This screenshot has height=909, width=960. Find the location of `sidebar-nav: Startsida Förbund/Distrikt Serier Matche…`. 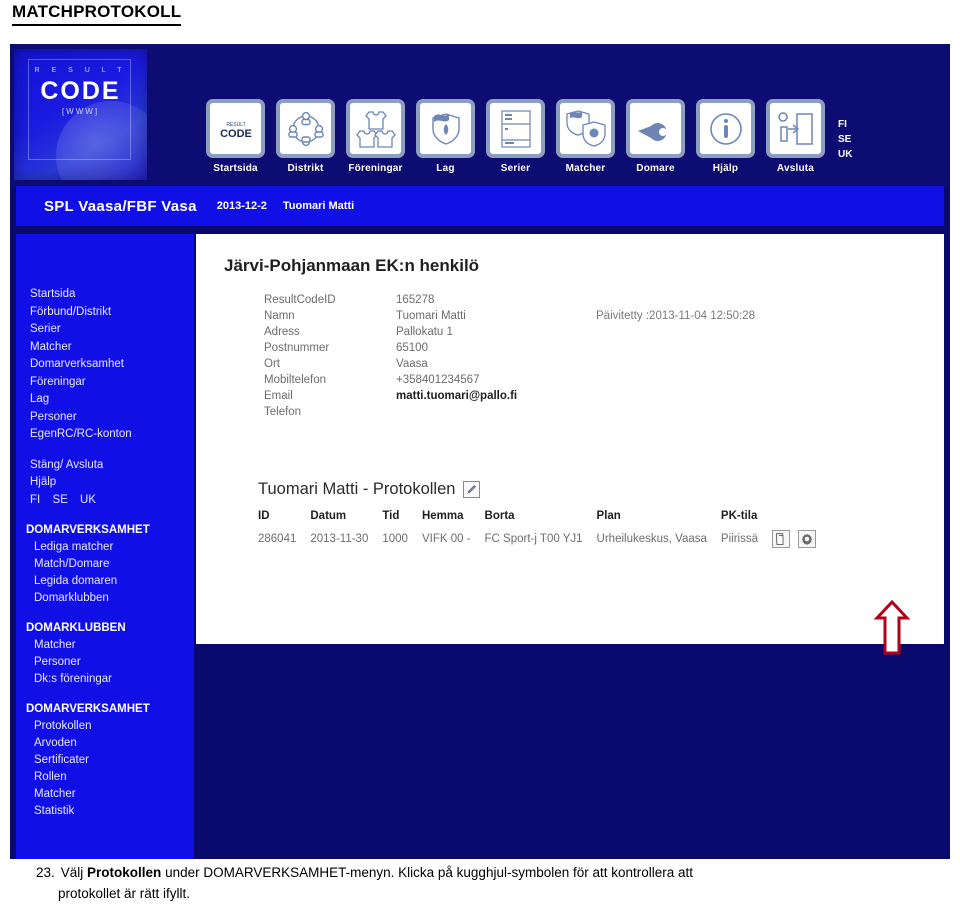

sidebar-nav: Startsida Förbund/Distrikt Serier Matche… is located at coordinates (105, 546).